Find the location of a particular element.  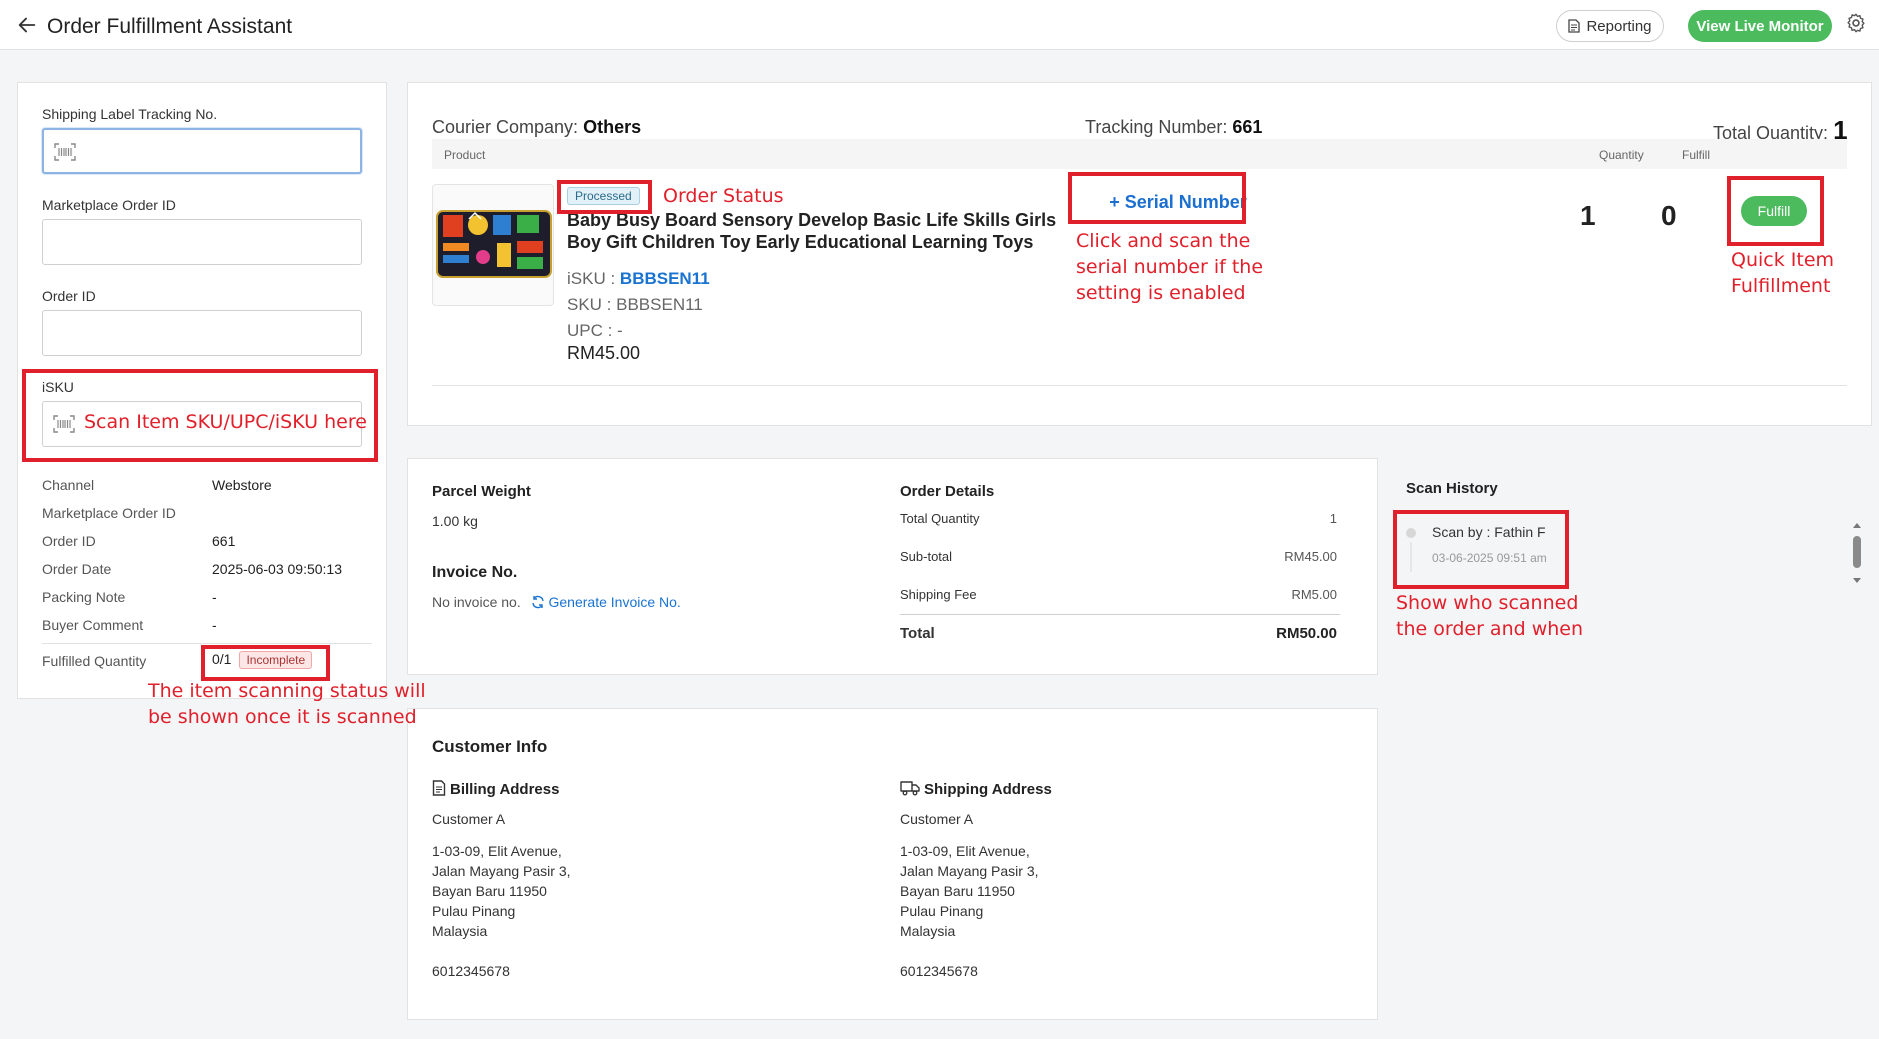

column-fulfill: Fulfill is located at coordinates (1696, 155).